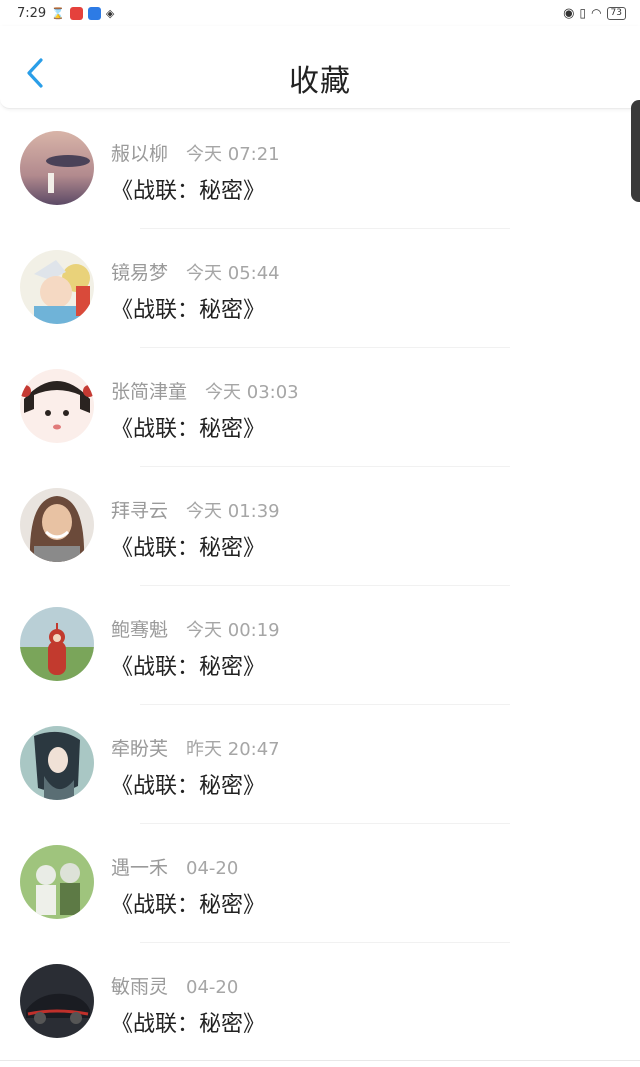  I want to click on user-name: 牵盼芙, so click(140, 749).